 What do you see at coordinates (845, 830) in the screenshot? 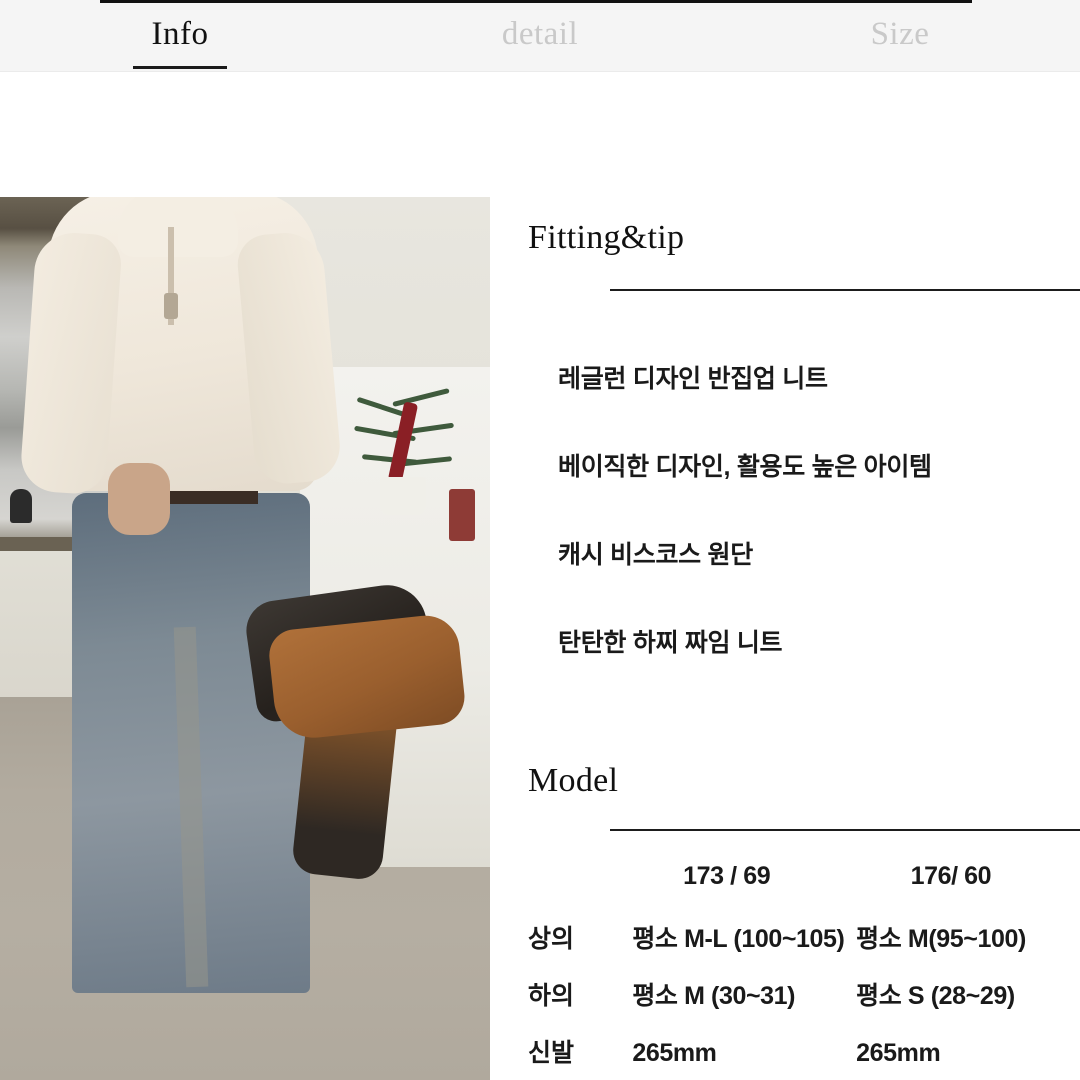
I see `model-rule` at bounding box center [845, 830].